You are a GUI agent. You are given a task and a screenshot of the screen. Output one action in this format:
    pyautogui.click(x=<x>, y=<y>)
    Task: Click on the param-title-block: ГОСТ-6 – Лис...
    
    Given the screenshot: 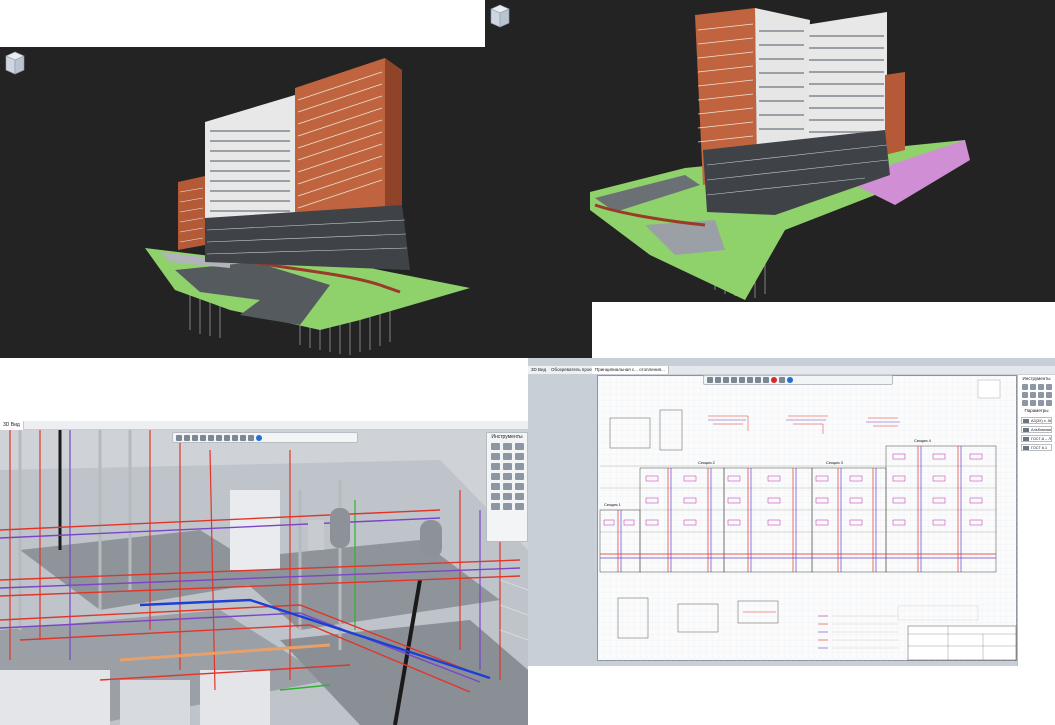 What is the action you would take?
    pyautogui.click(x=1036, y=438)
    